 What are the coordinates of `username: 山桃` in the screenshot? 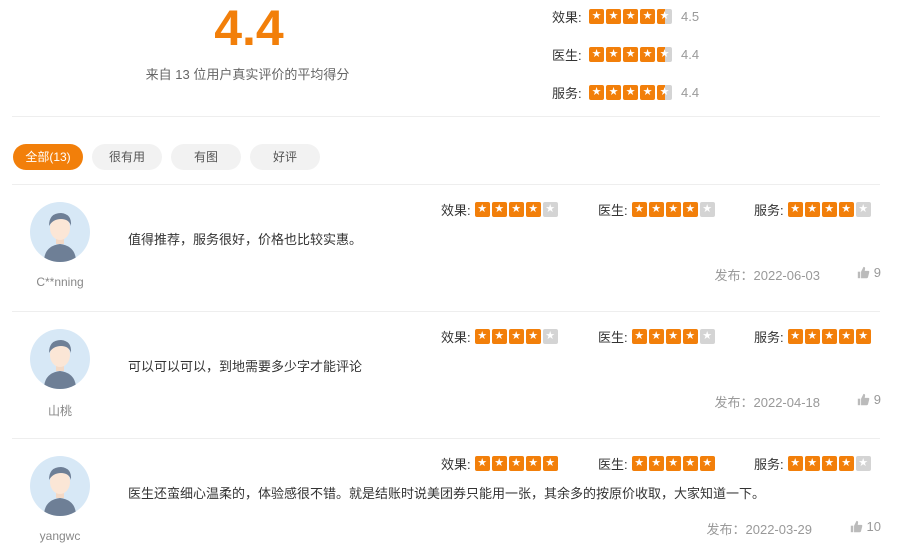 It's located at (59, 411).